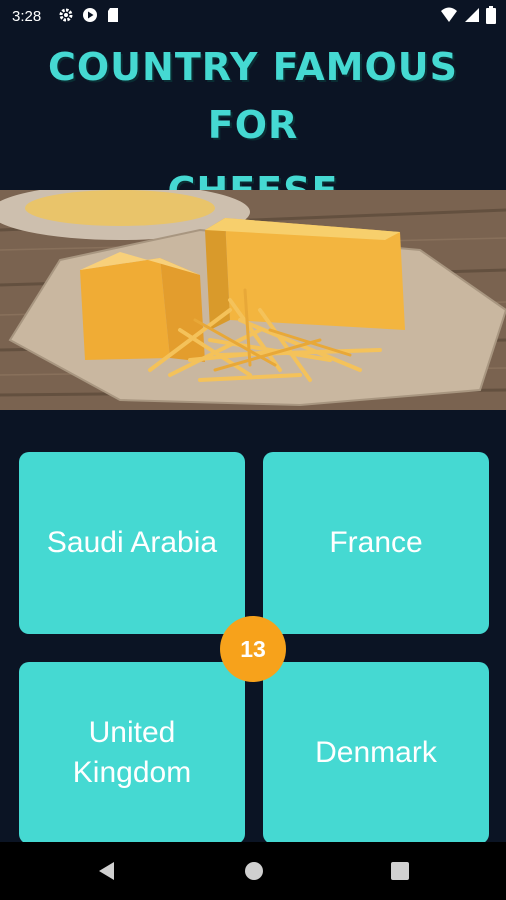 The width and height of the screenshot is (506, 900). I want to click on navigation-bar, so click(253, 871).